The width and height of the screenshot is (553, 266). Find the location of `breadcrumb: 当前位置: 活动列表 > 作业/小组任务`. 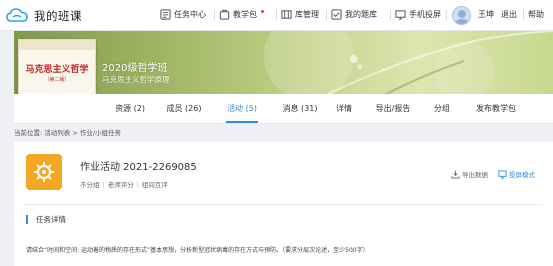

breadcrumb: 当前位置: 活动列表 > 作业/小组任务 is located at coordinates (67, 132).